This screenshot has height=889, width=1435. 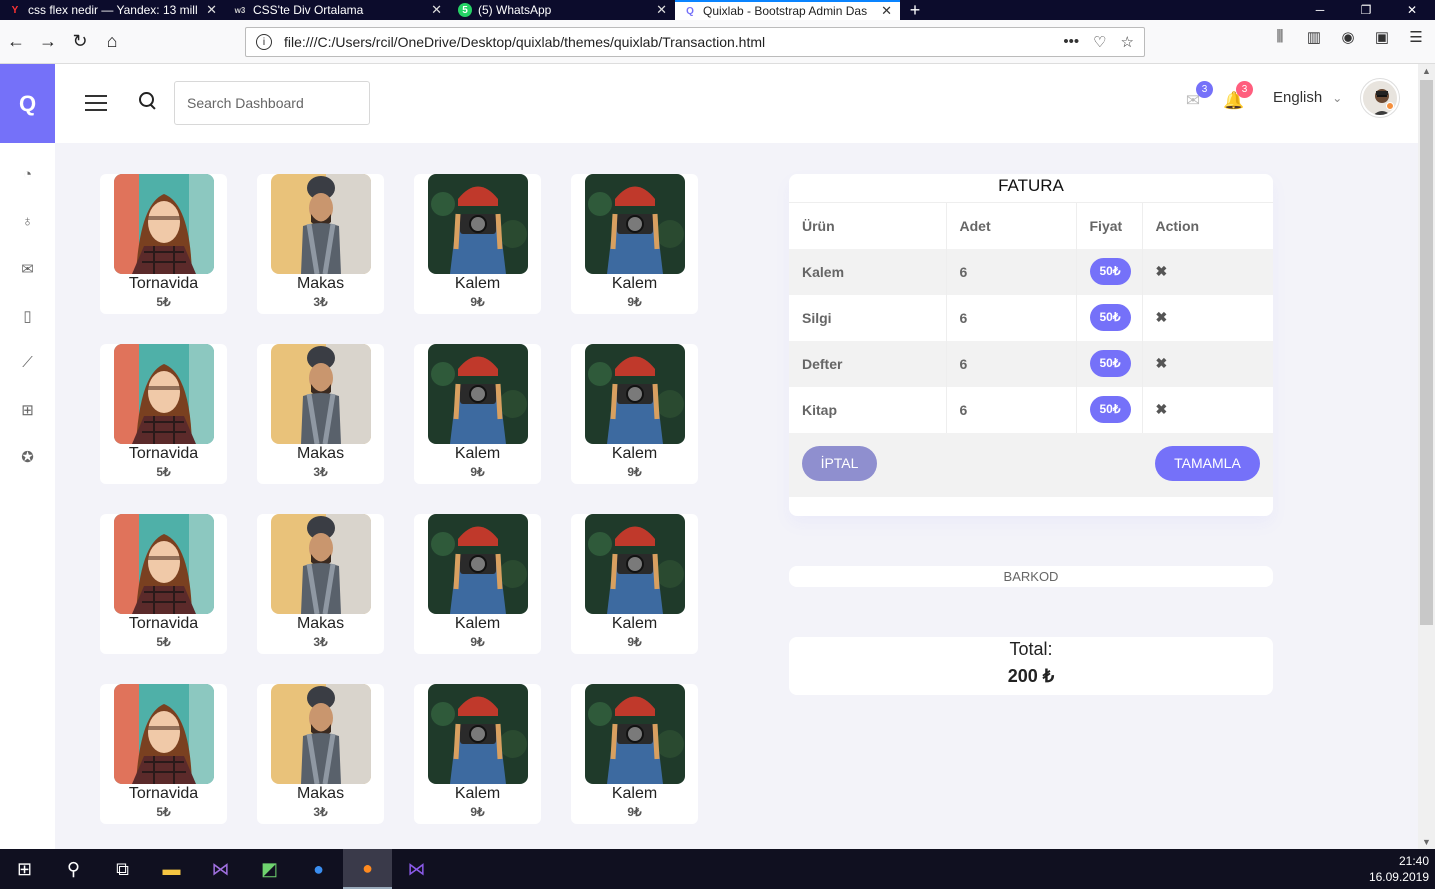 I want to click on invoice-title: FATURA, so click(x=1031, y=185).